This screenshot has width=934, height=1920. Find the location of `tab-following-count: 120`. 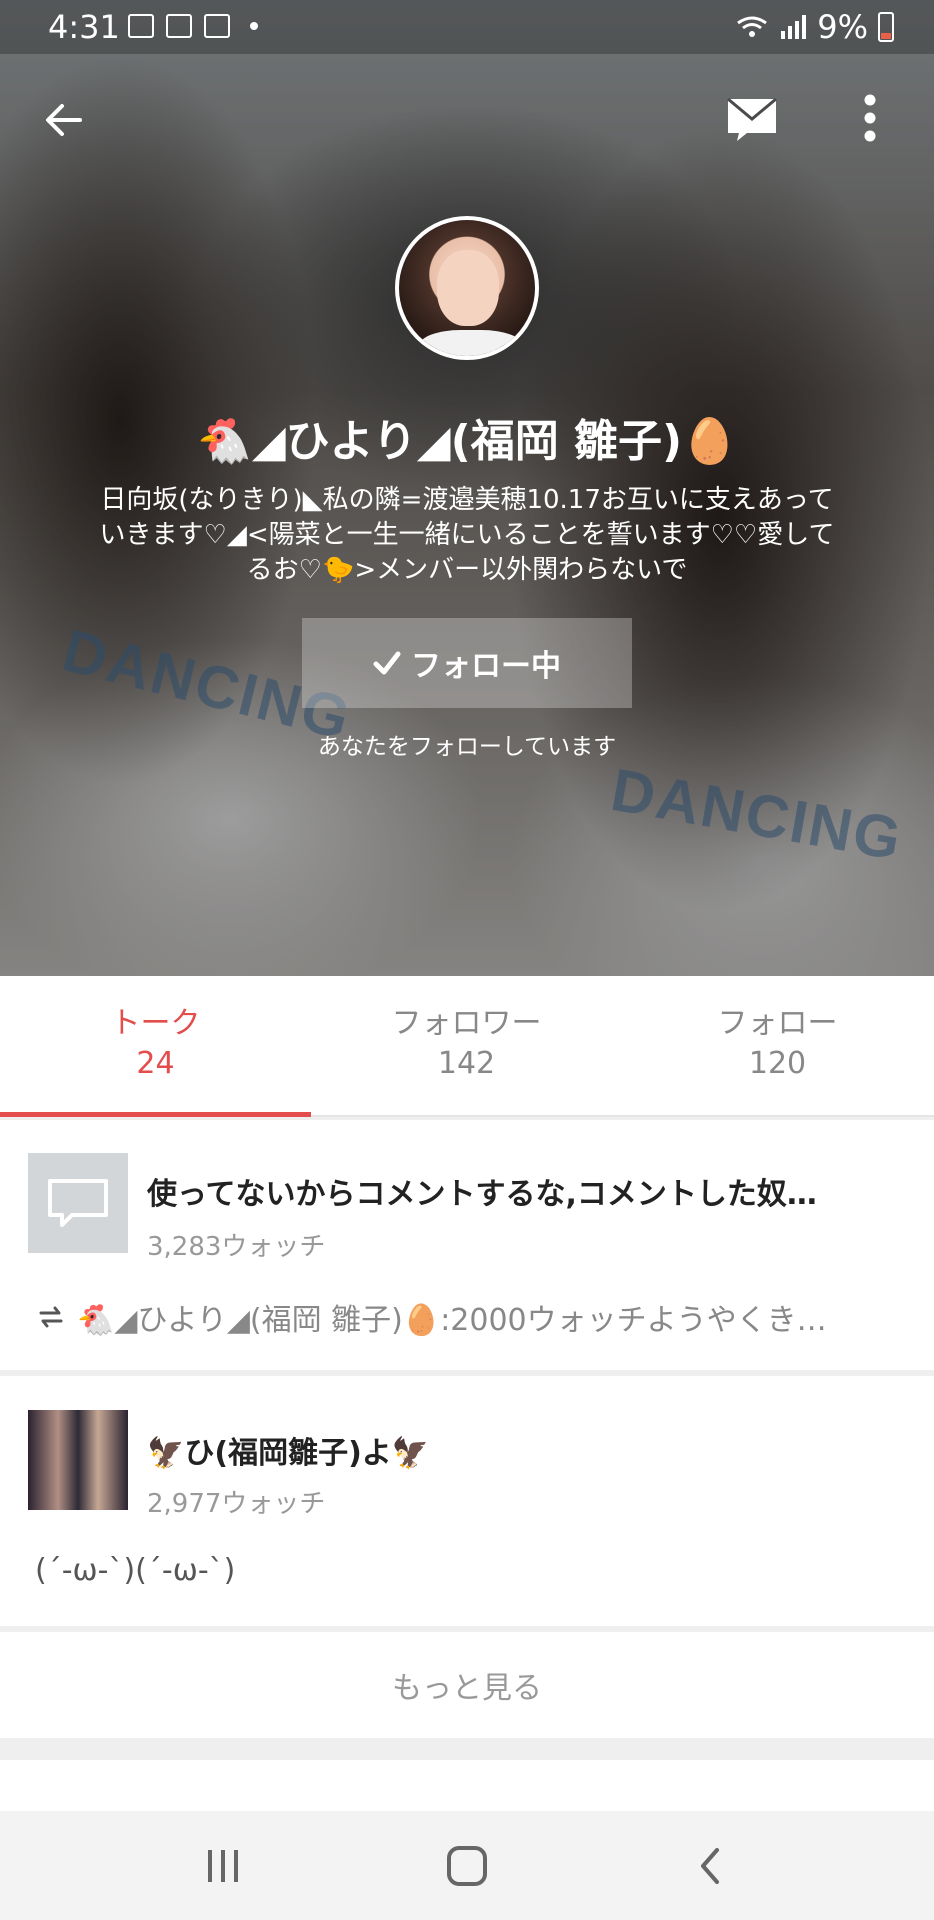

tab-following-count: 120 is located at coordinates (777, 1063).